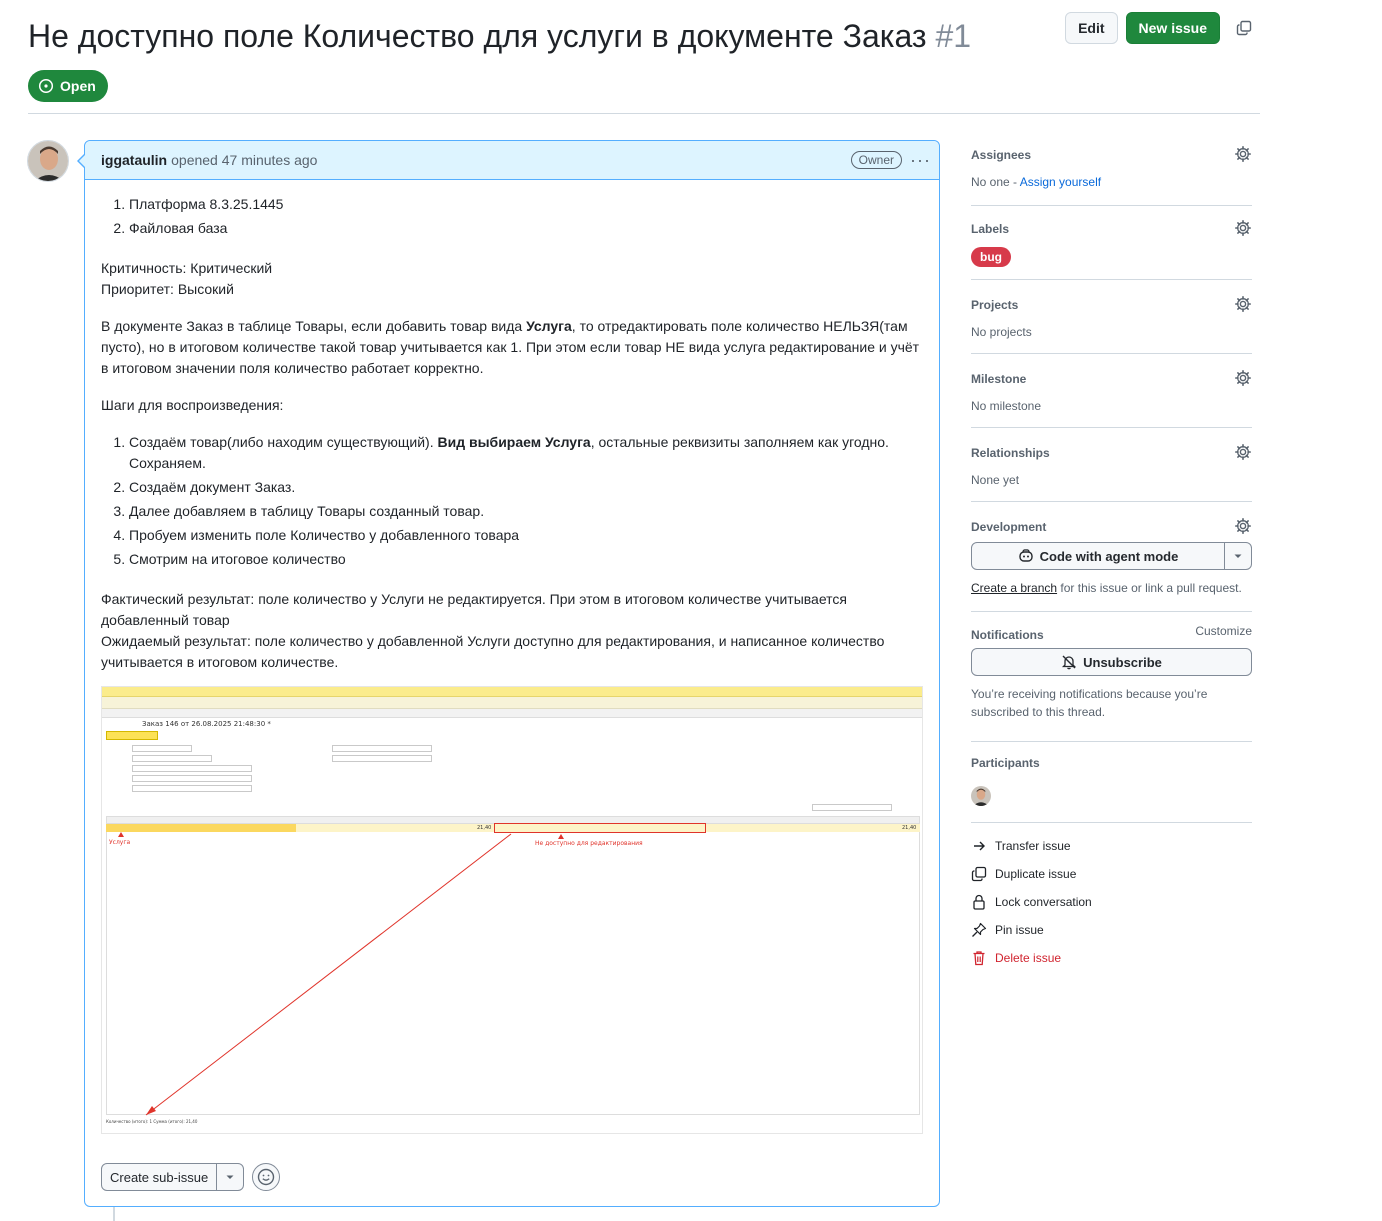 Image resolution: width=1382 pixels, height=1221 pixels. What do you see at coordinates (1223, 631) in the screenshot?
I see `customize-link: Customize` at bounding box center [1223, 631].